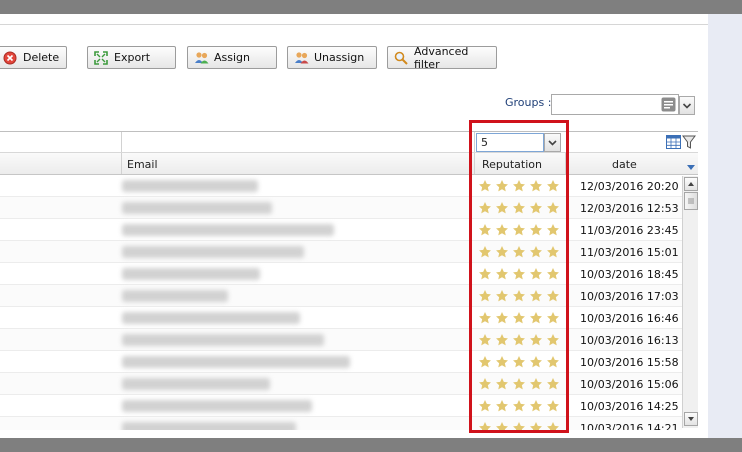  What do you see at coordinates (101, 57) in the screenshot?
I see `export-icon` at bounding box center [101, 57].